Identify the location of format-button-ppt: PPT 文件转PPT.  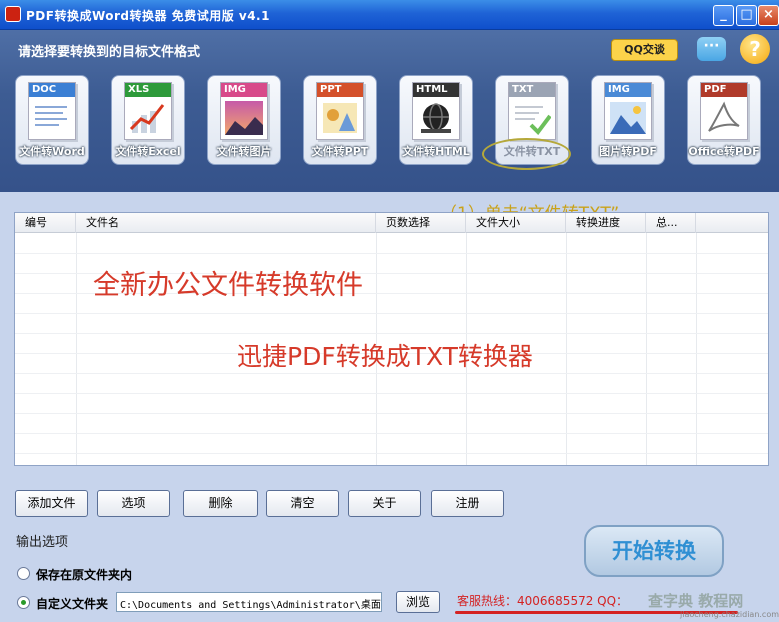
(340, 120).